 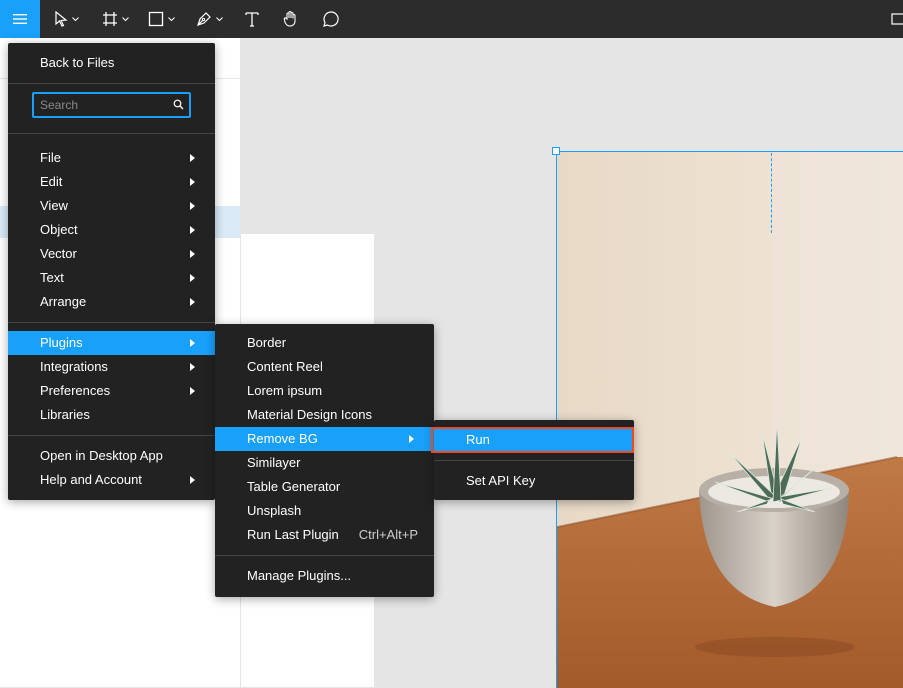 I want to click on menu-item-label: Libraries, so click(x=65, y=414).